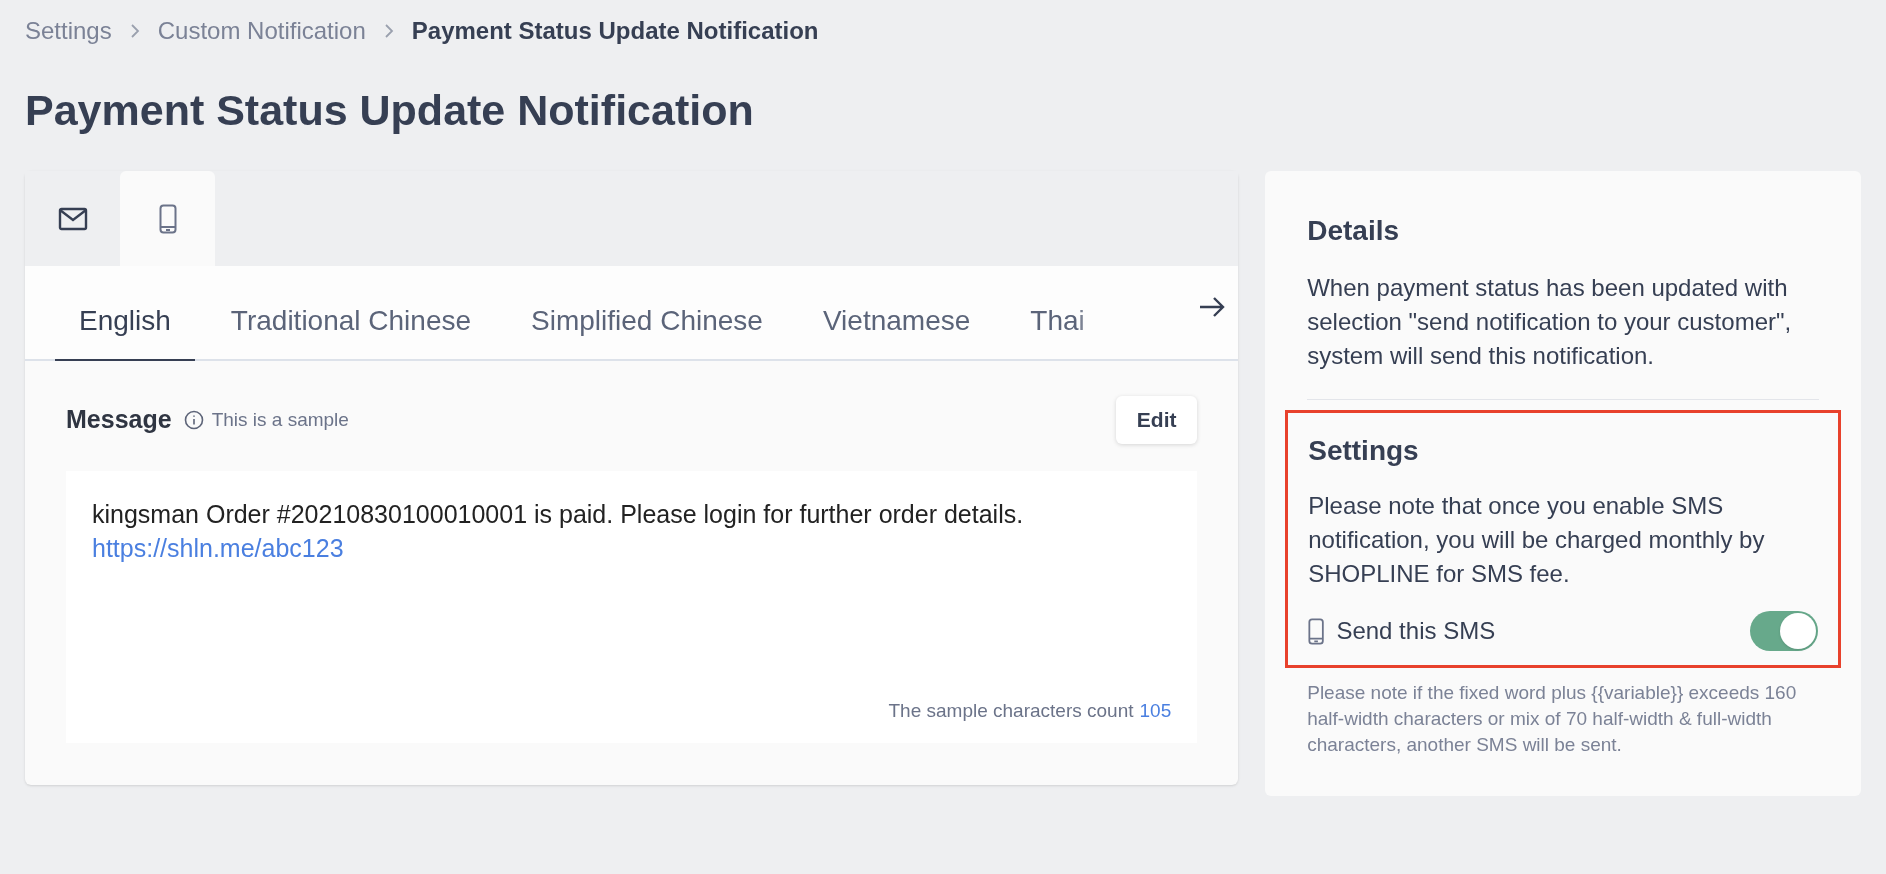  What do you see at coordinates (193, 420) in the screenshot?
I see `info-icon` at bounding box center [193, 420].